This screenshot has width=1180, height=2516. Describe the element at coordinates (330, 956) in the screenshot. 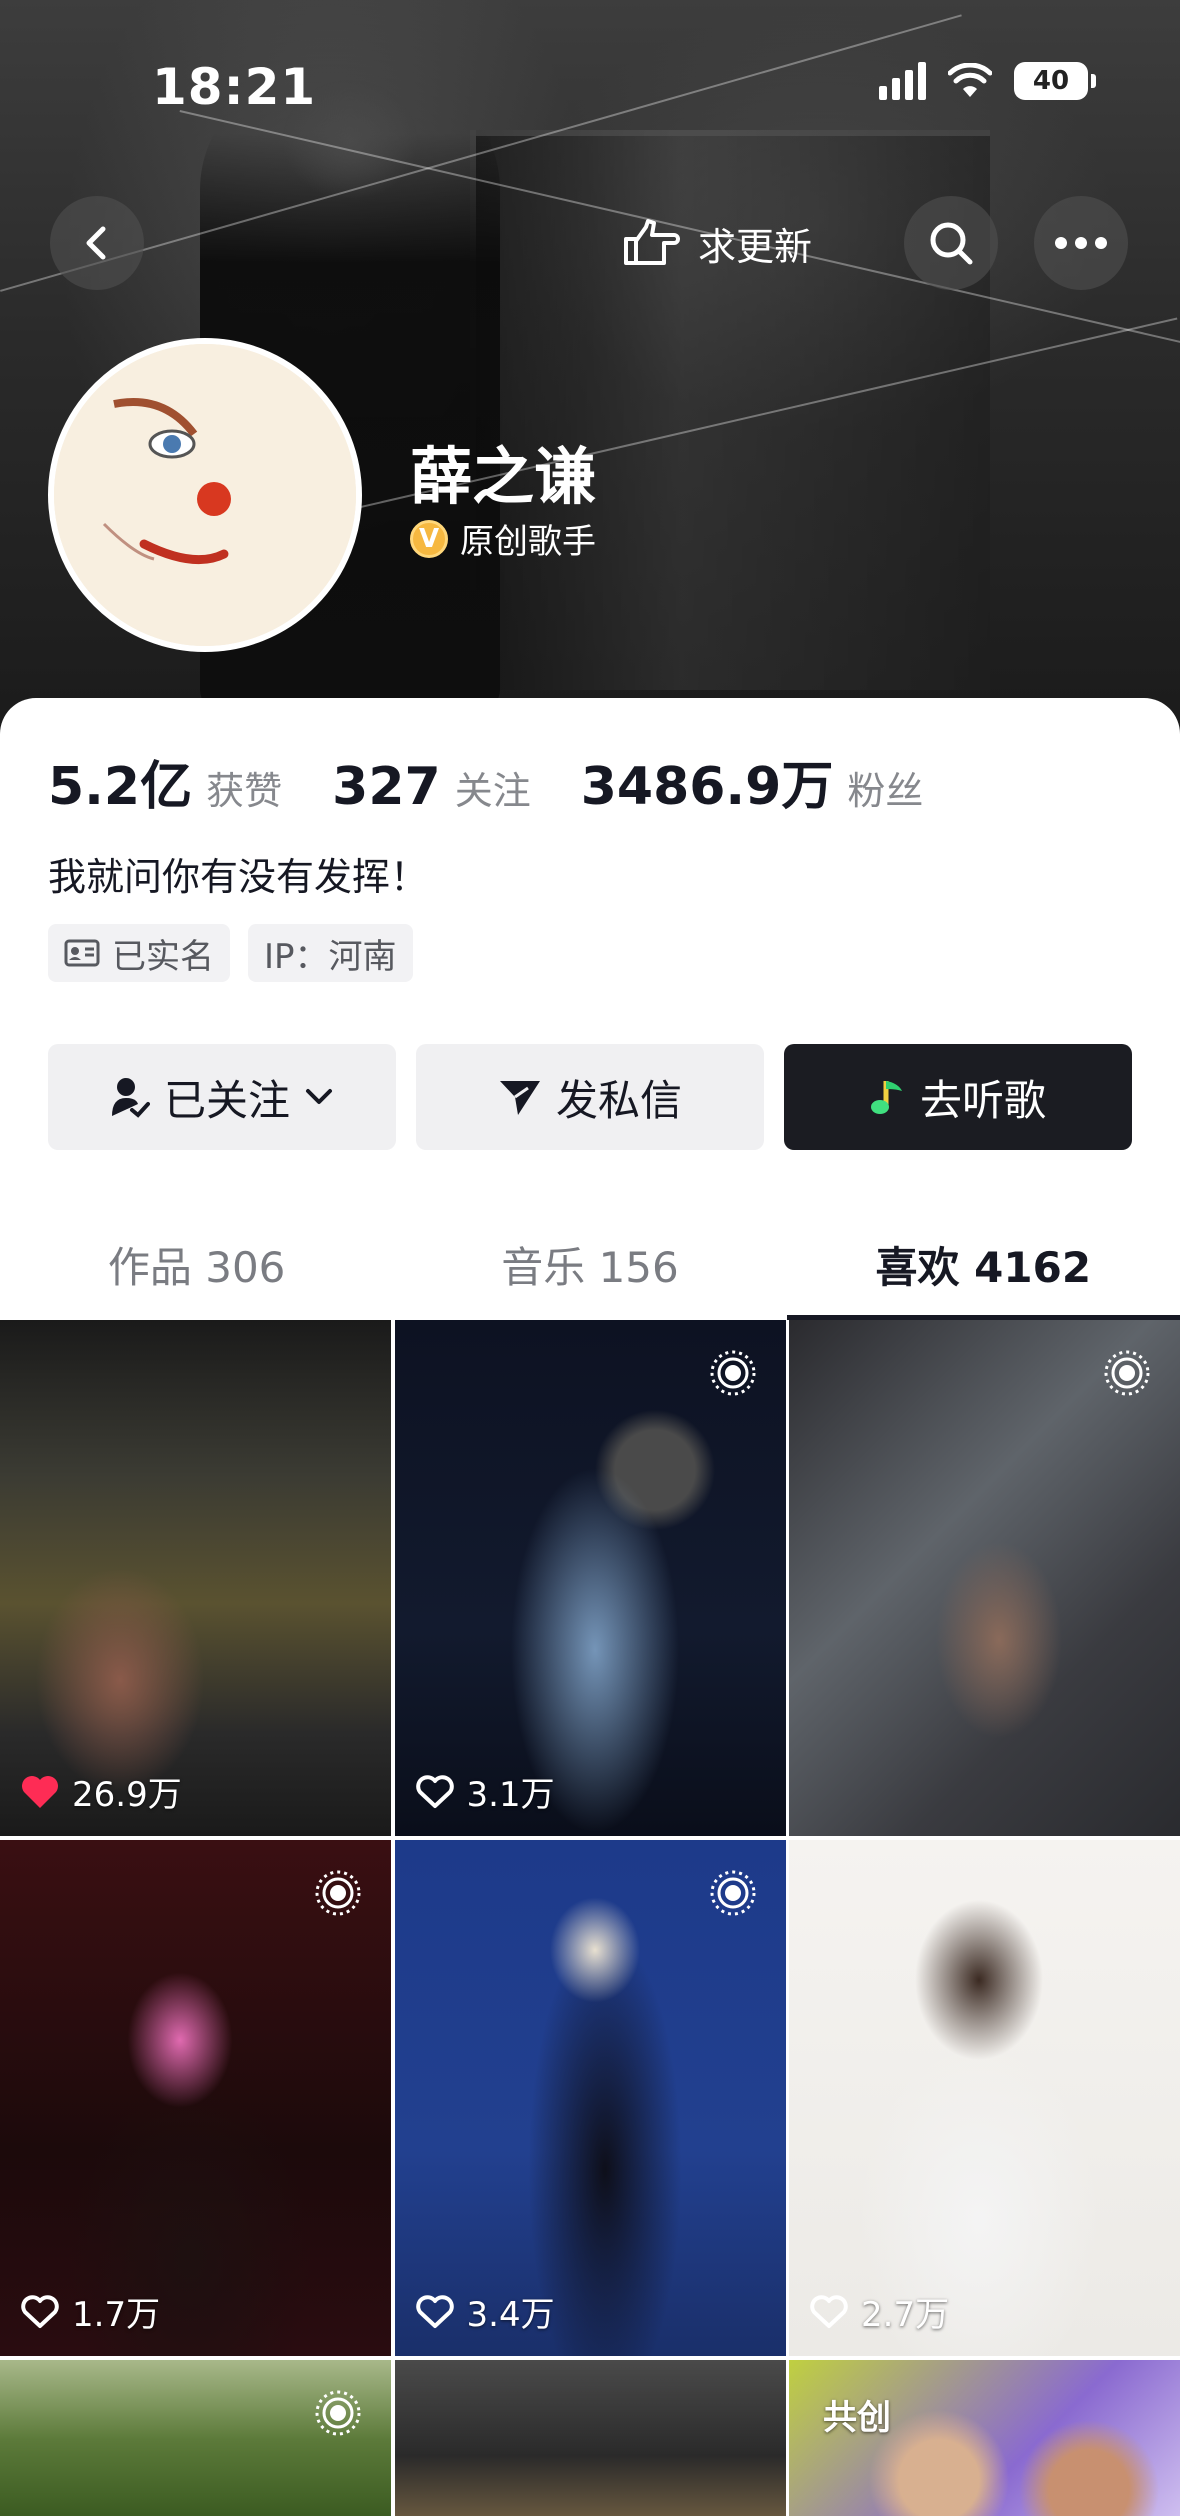

I see `ip-location-label: IP：河南` at that location.